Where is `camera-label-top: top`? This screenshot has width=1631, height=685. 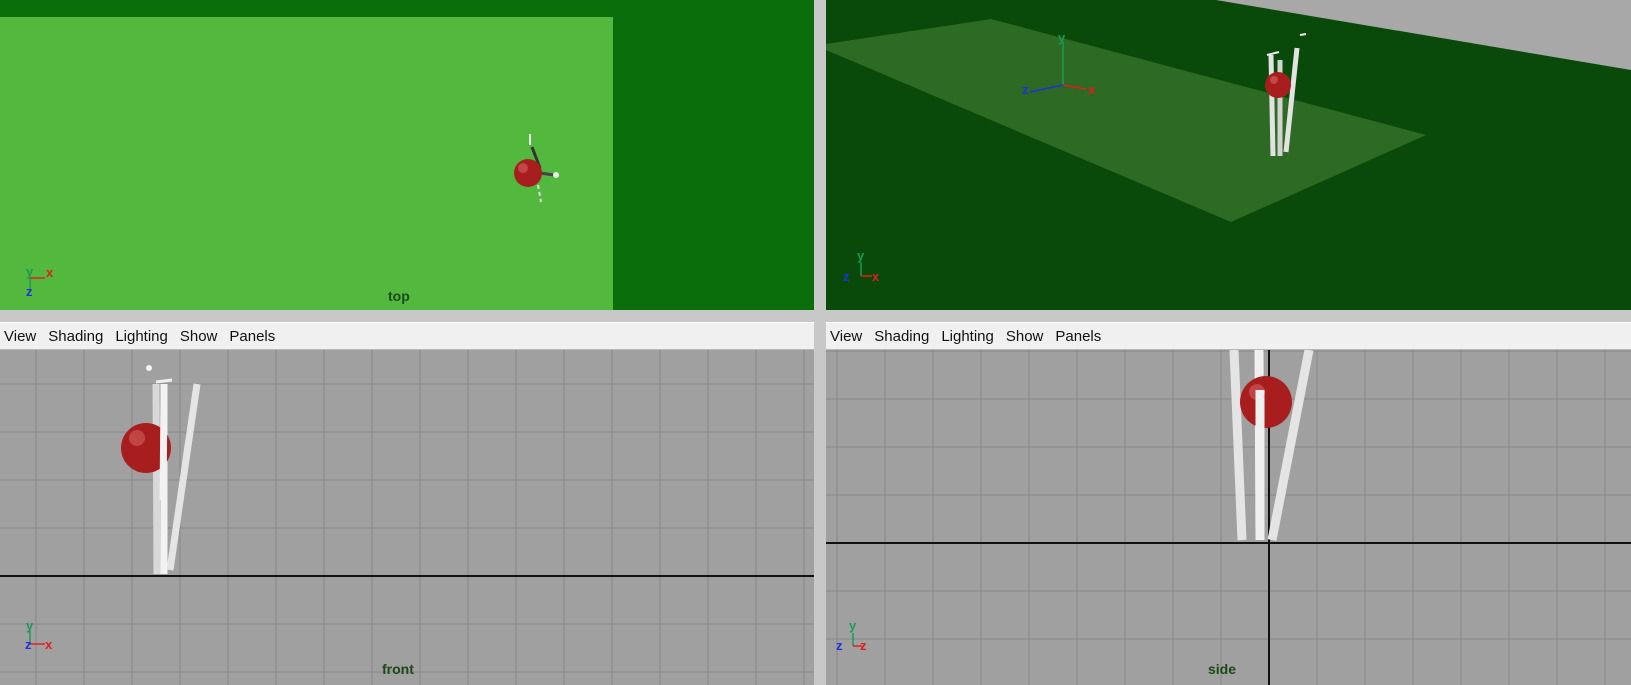
camera-label-top: top is located at coordinates (399, 296).